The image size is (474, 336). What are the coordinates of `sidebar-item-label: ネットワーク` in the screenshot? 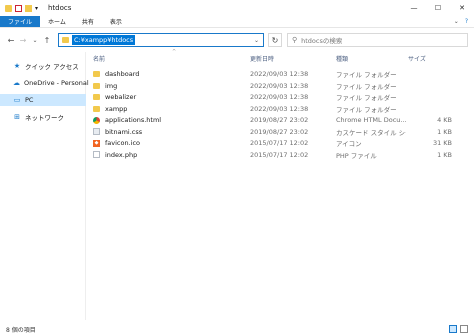 It's located at (44, 118).